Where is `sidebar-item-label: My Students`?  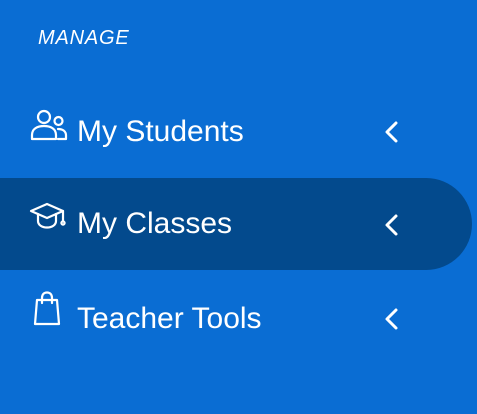
sidebar-item-label: My Students is located at coordinates (160, 131).